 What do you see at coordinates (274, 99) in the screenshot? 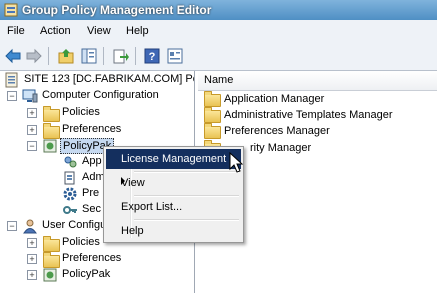
I see `list-item-label: Application Manager` at bounding box center [274, 99].